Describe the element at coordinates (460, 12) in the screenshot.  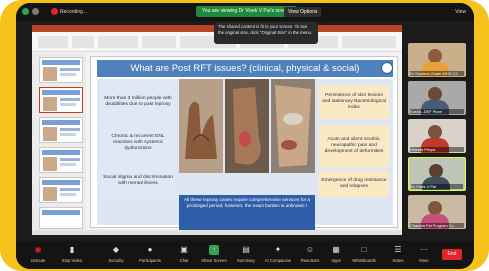
I see `view-button: View` at that location.